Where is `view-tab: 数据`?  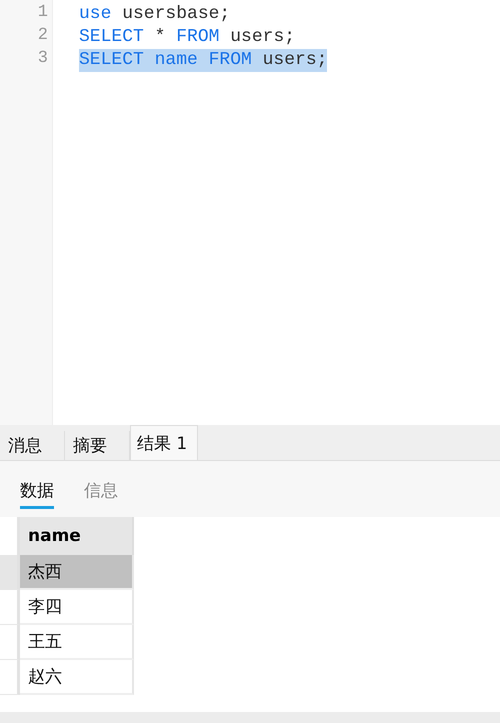 view-tab: 数据 is located at coordinates (37, 492).